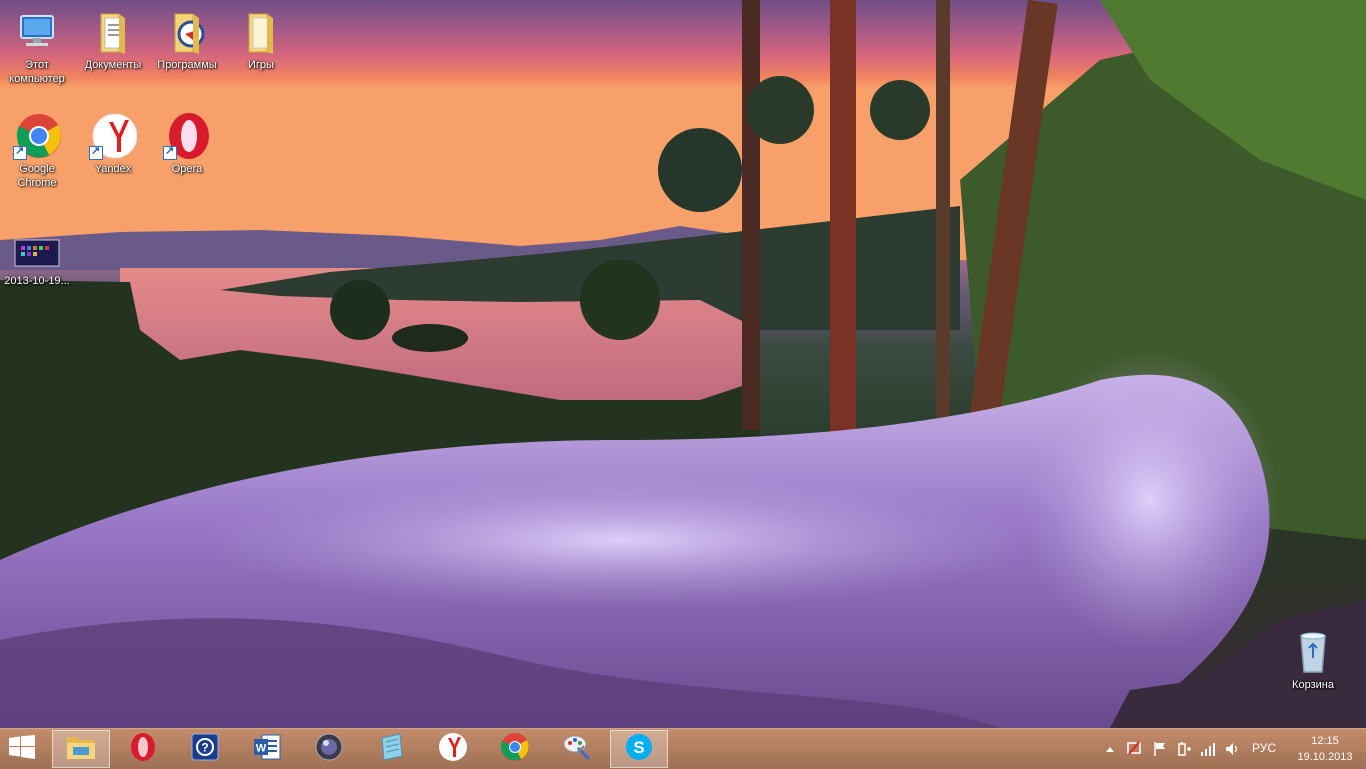  I want to click on desktop-icon-programs: Программы, so click(187, 40).